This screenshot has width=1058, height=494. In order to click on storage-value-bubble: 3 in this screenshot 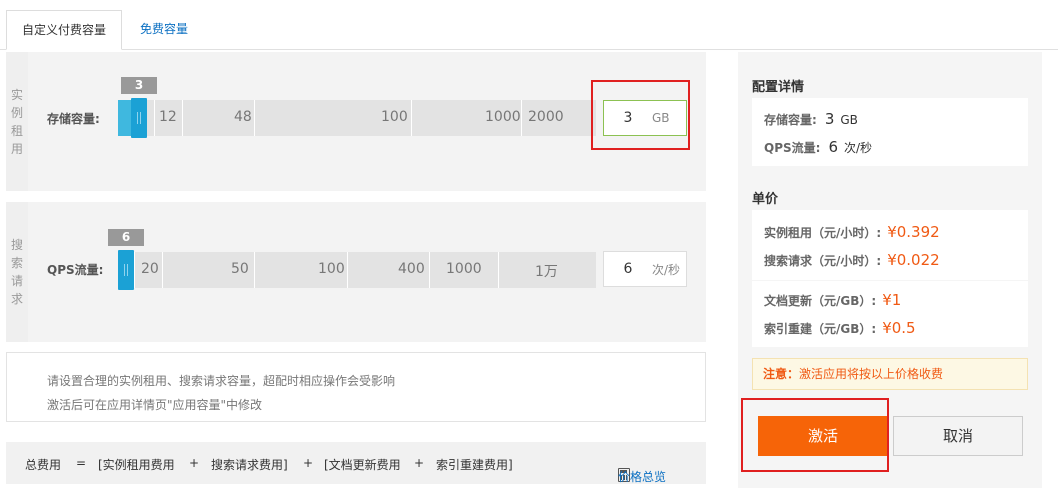, I will do `click(139, 85)`.